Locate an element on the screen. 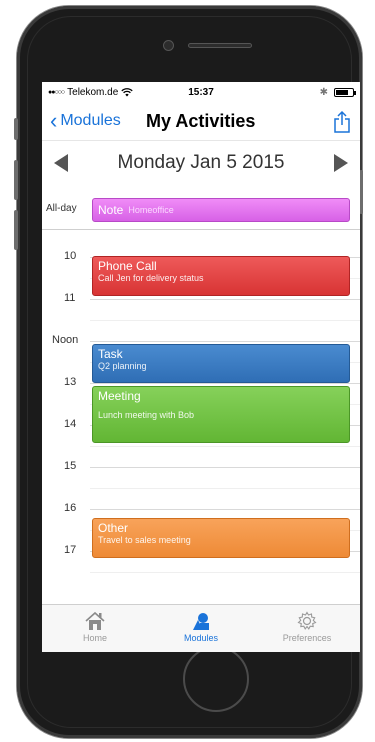 This screenshot has height=742, width=375. tab-label: Preferences is located at coordinates (307, 638).